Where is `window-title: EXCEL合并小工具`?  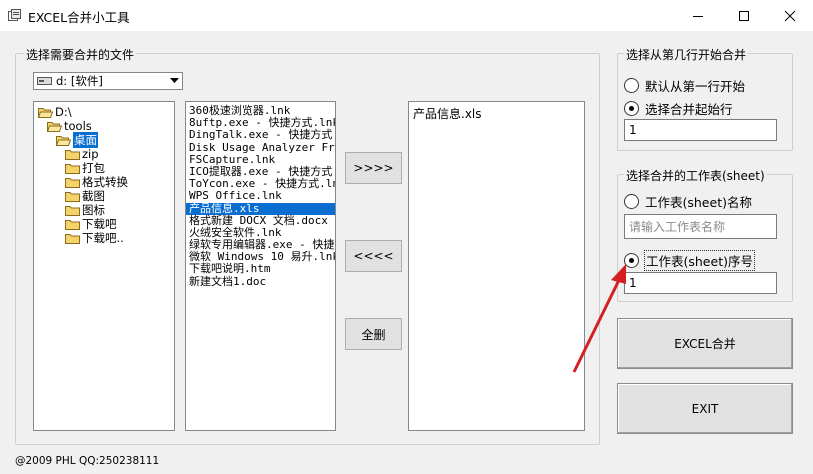
window-title: EXCEL合并小工具 is located at coordinates (79, 17).